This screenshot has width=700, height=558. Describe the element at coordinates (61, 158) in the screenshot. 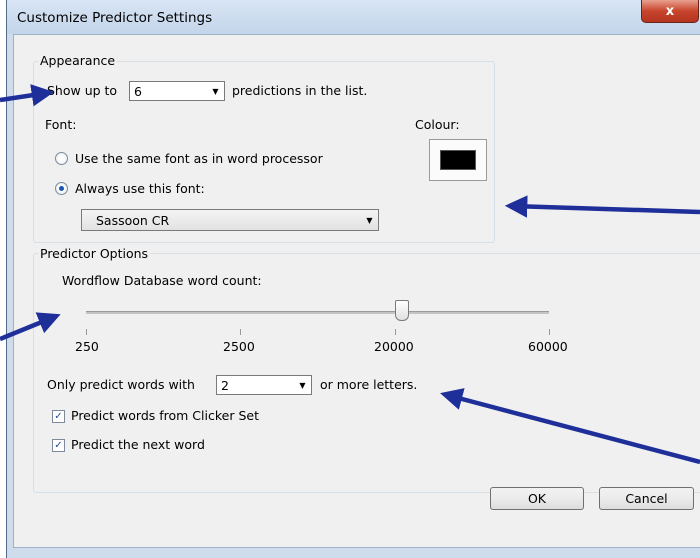

I see `same-font-radio` at that location.